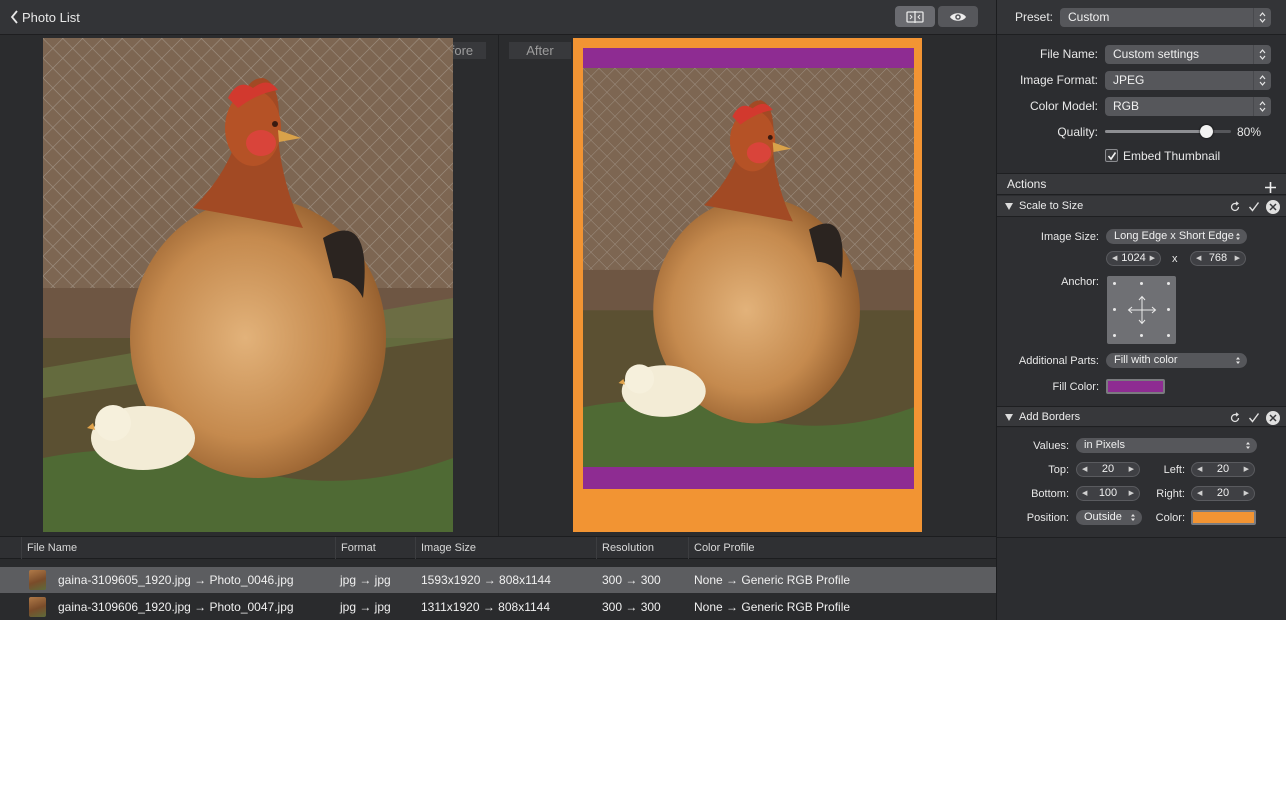 The image size is (1286, 804). I want to click on file-name-cell: gaina-3109605_1920.jpg → Photo_0046.jpg, so click(176, 580).